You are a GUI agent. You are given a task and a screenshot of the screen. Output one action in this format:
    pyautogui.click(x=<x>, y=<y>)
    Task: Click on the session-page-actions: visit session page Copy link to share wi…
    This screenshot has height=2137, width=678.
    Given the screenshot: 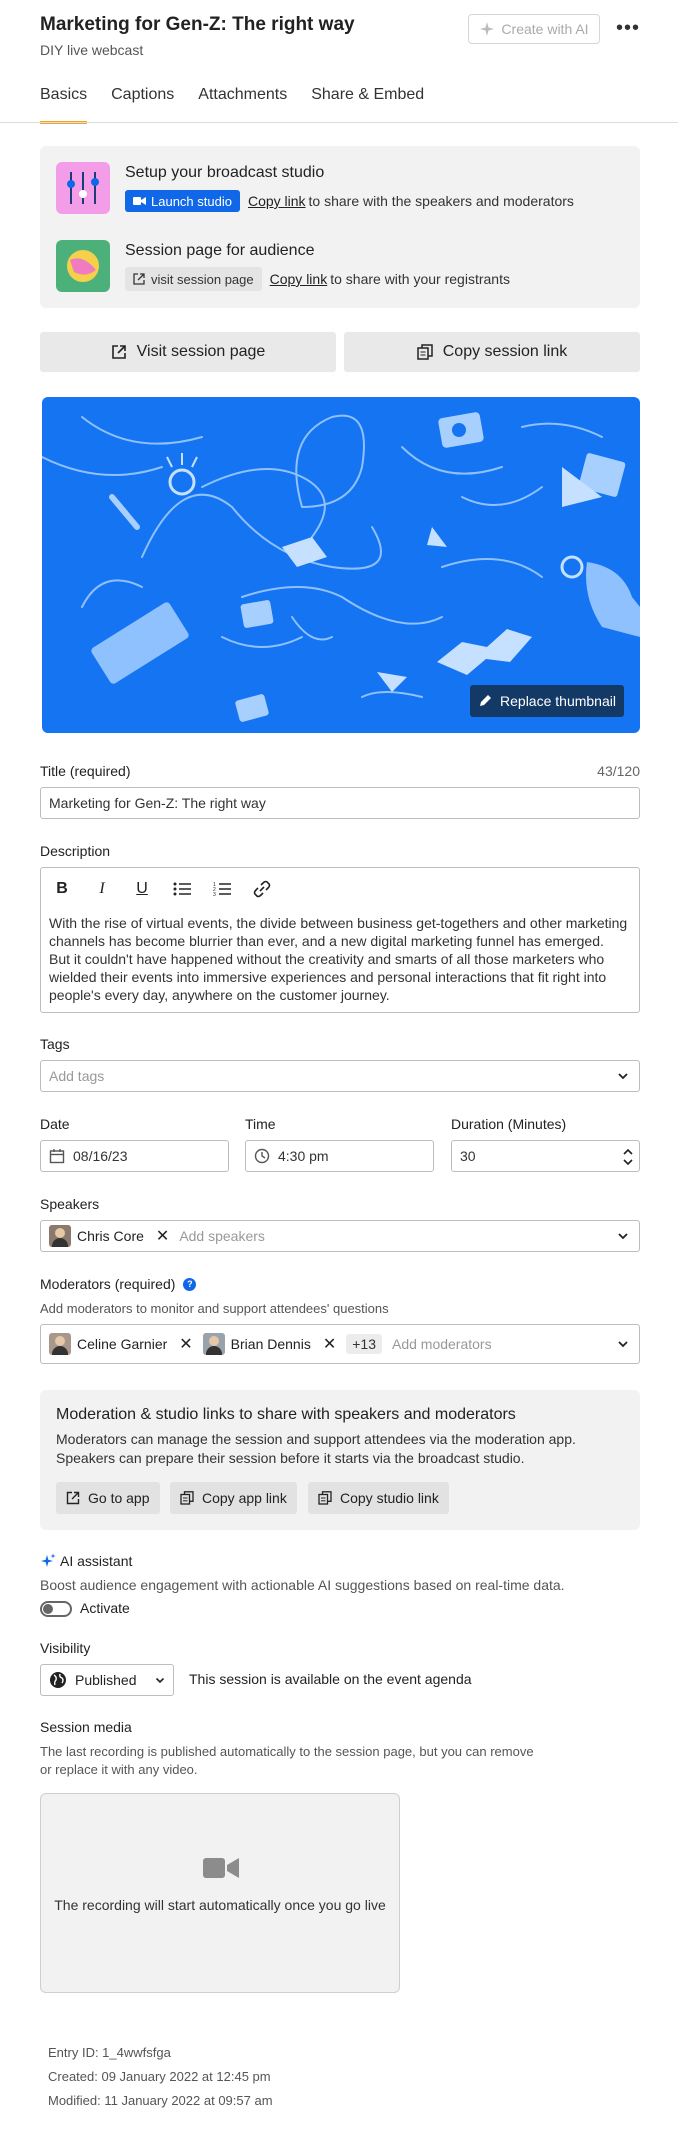 What is the action you would take?
    pyautogui.click(x=317, y=279)
    